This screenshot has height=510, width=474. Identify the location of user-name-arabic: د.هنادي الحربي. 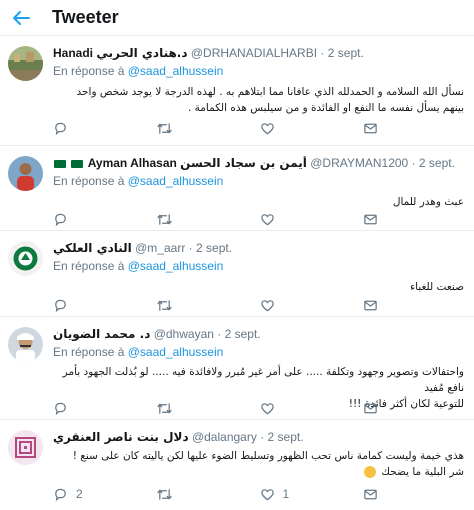
(141, 53).